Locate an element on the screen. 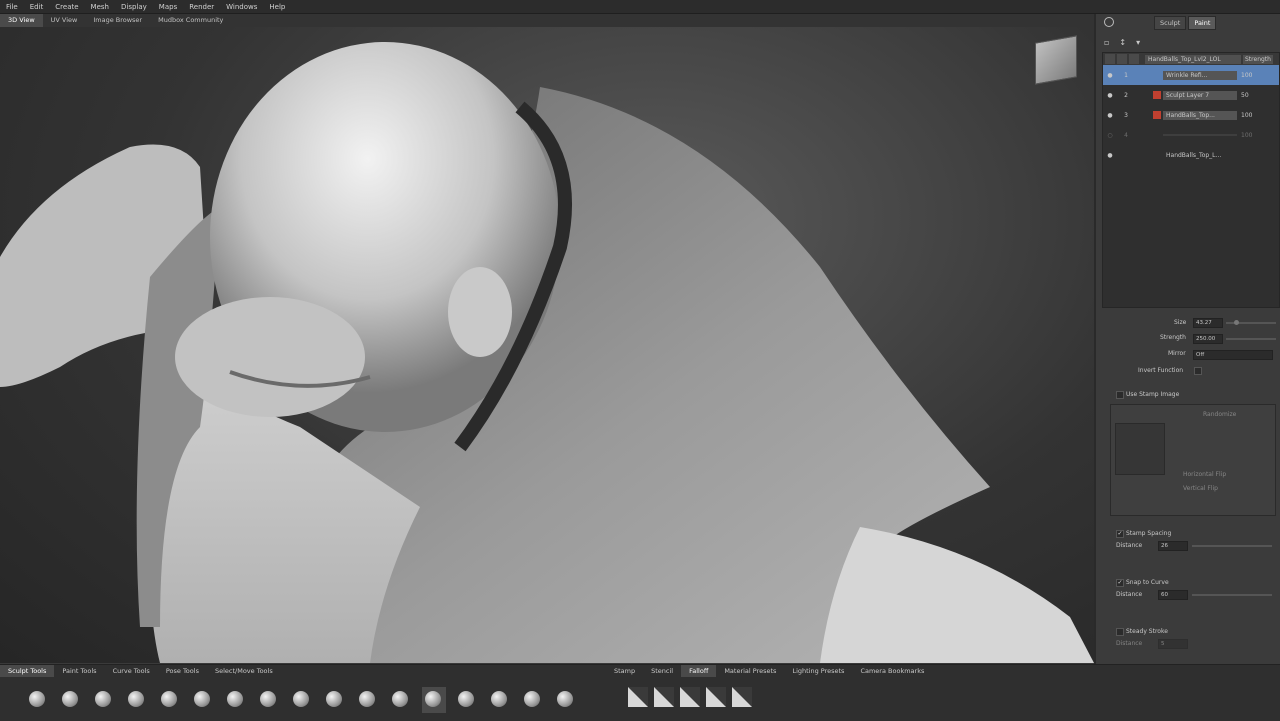 The image size is (1280, 721). stamp-spacing-checkbox: ✓ is located at coordinates (1120, 534).